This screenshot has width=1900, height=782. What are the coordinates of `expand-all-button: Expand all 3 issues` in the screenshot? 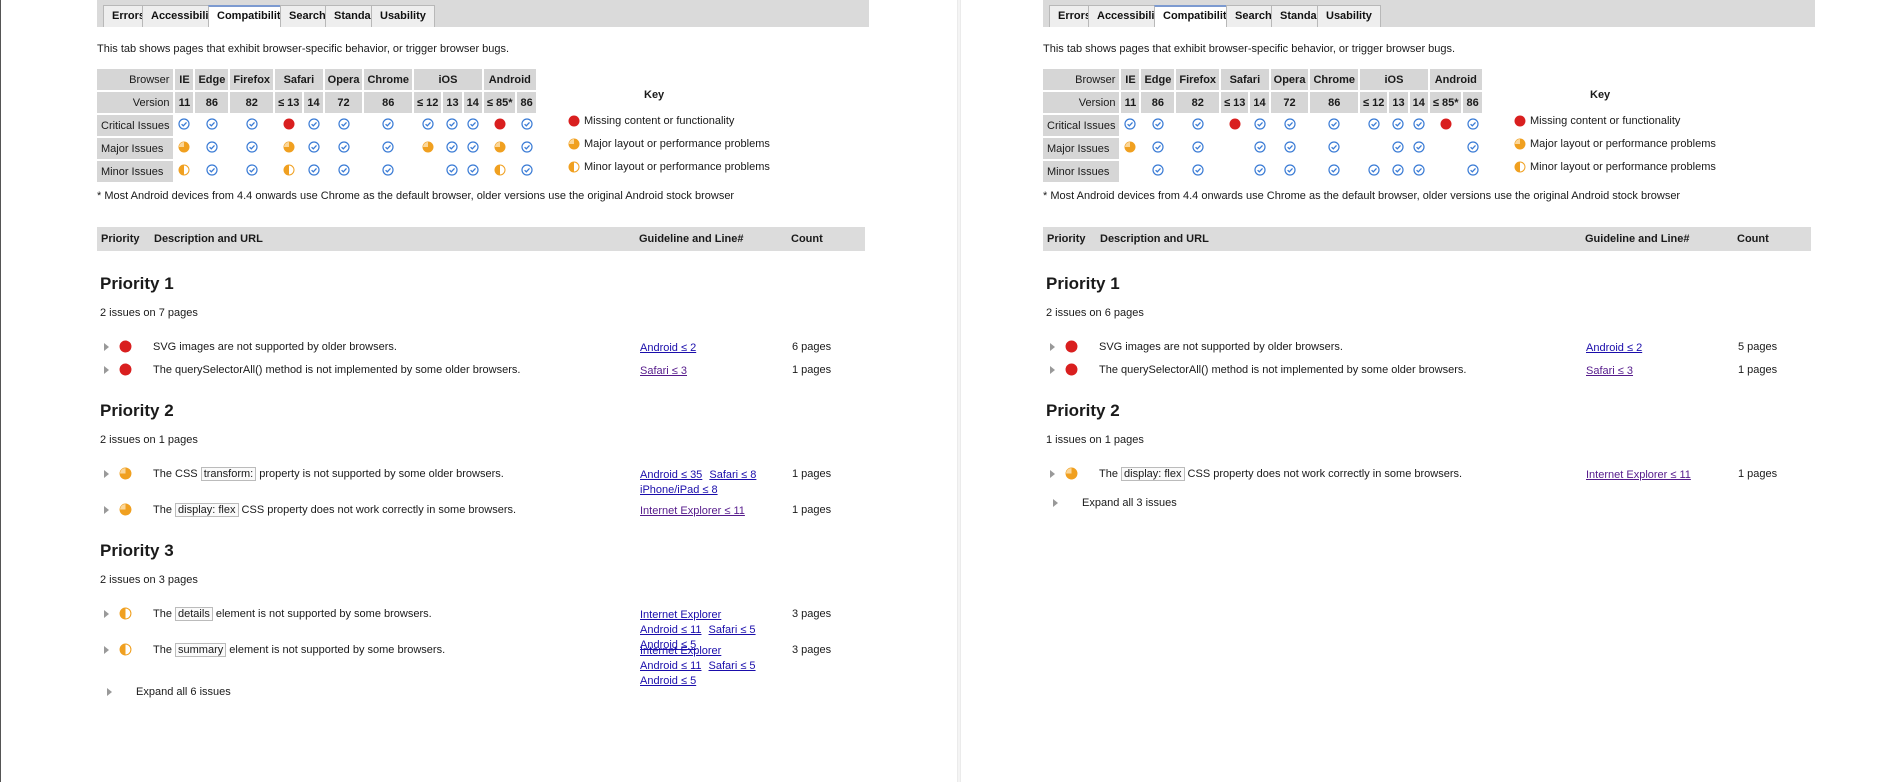 It's located at (1111, 503).